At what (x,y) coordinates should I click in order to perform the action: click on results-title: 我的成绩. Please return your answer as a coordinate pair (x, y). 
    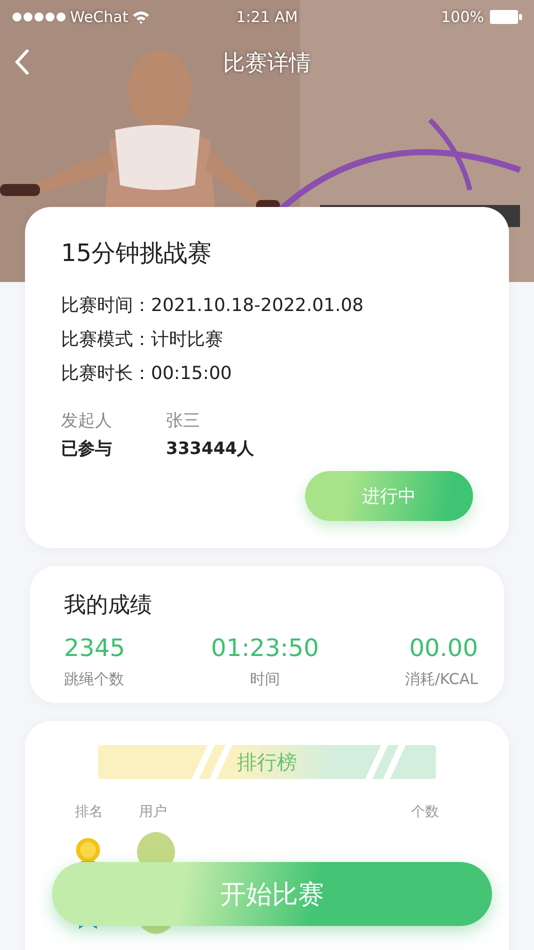
    Looking at the image, I should click on (108, 606).